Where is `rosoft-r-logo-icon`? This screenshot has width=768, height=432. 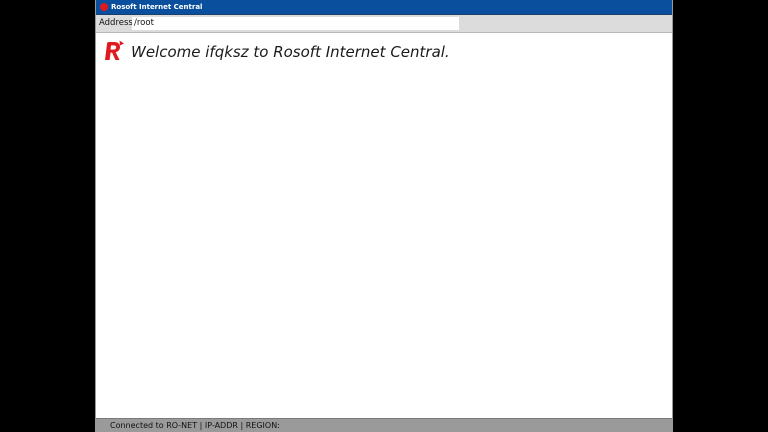 rosoft-r-logo-icon is located at coordinates (114, 50).